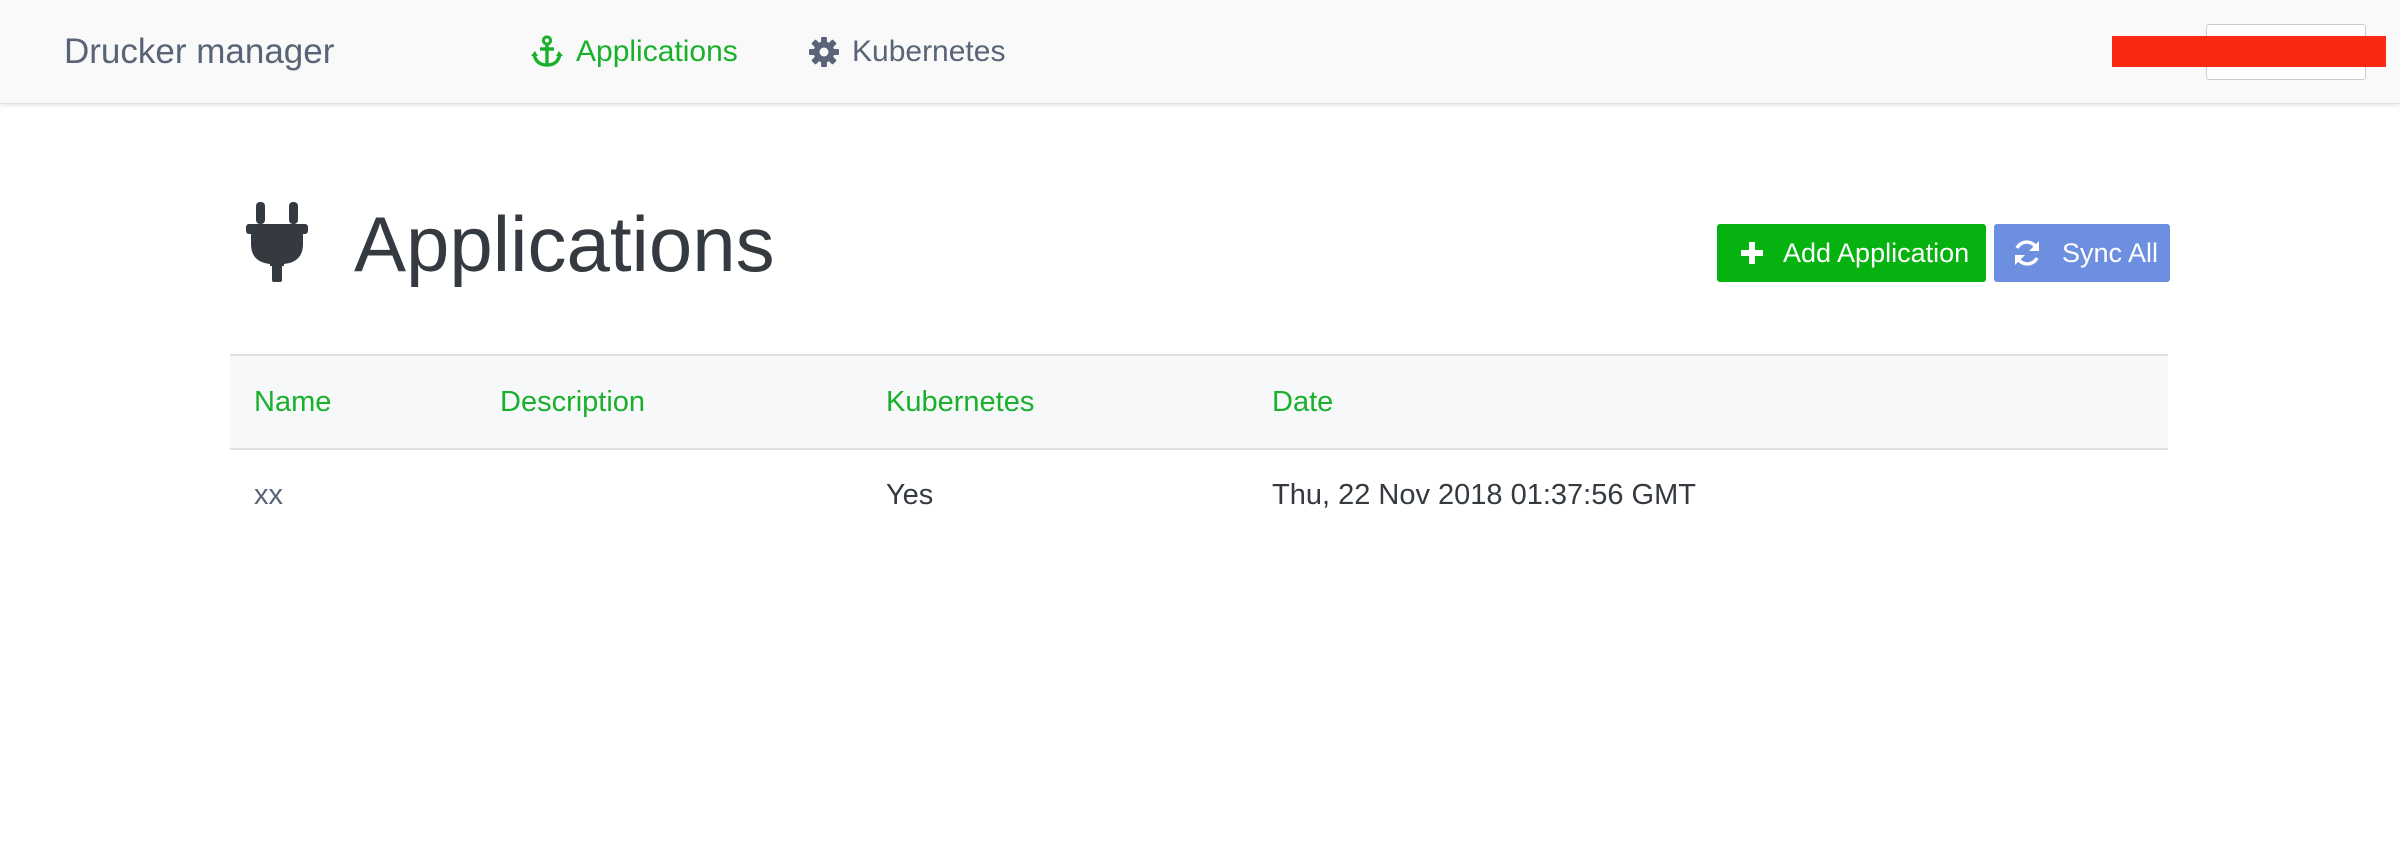 The height and width of the screenshot is (845, 2400). Describe the element at coordinates (910, 495) in the screenshot. I see `cell-kubernetes: Yes` at that location.